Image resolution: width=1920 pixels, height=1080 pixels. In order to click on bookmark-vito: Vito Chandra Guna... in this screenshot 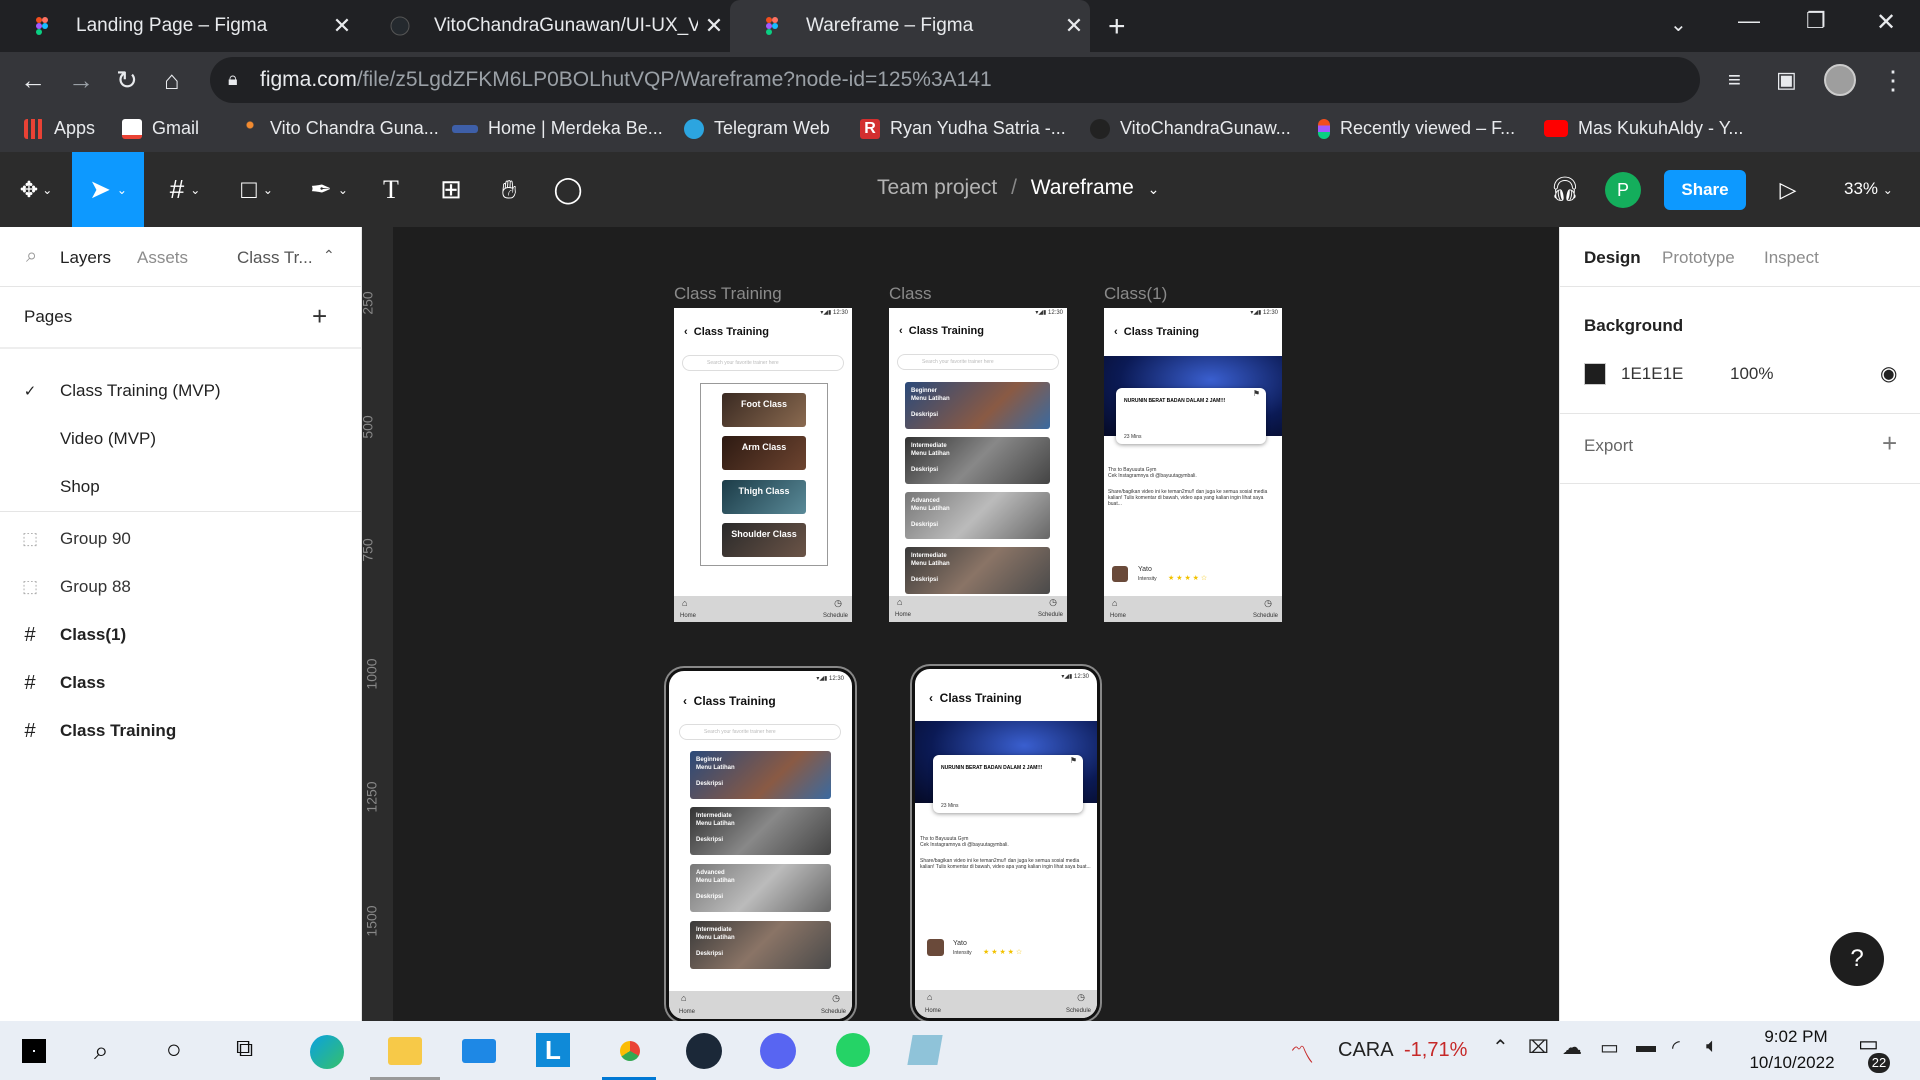, I will do `click(339, 128)`.